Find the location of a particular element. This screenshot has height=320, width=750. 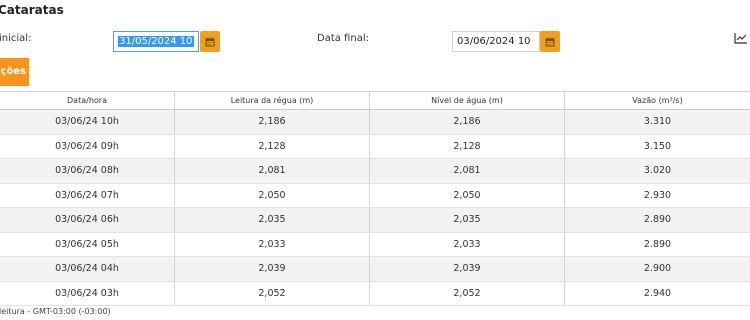

table-row: 03/06/24 06h 2,035 2,035 2.890 is located at coordinates (375, 220).